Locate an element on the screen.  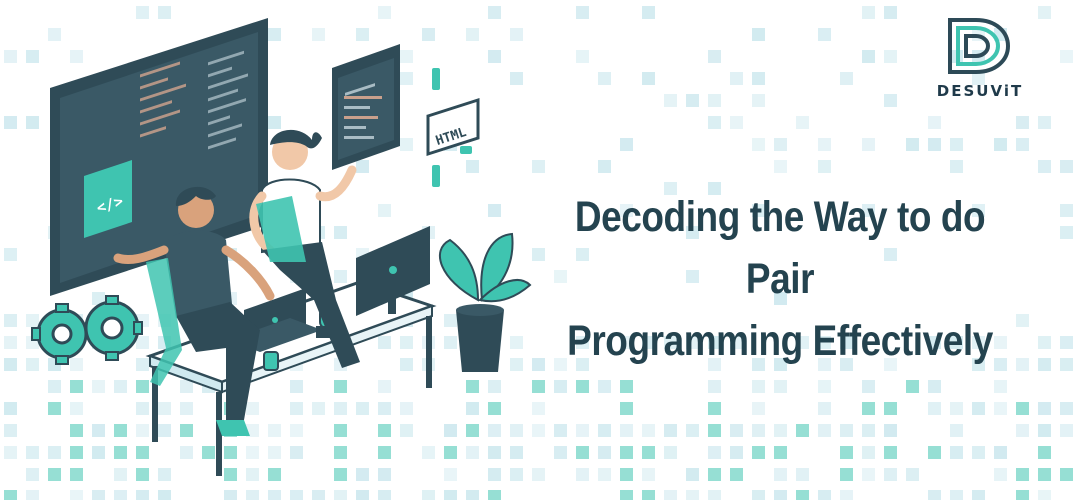
brand-name: DESUViT is located at coordinates (980, 91).